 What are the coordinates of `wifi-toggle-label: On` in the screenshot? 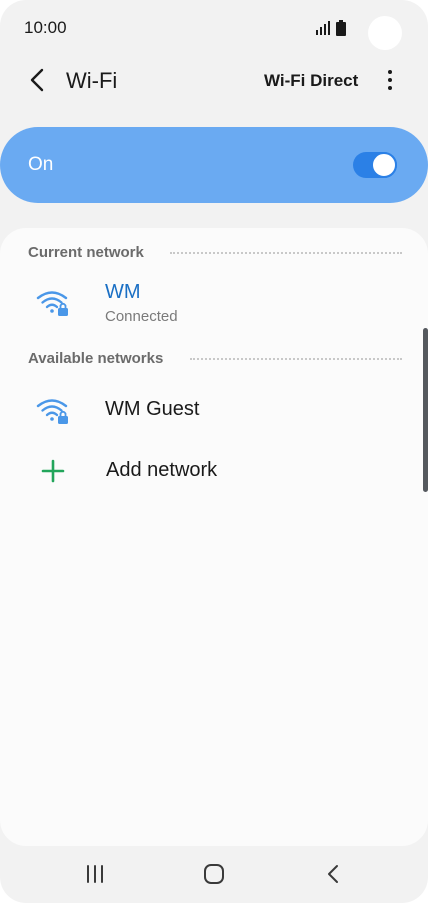 It's located at (41, 164).